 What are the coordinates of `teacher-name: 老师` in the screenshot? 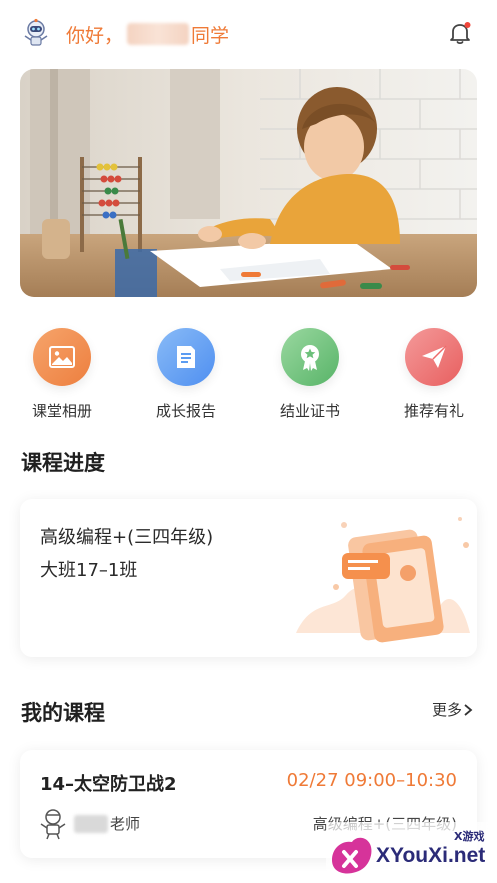 It's located at (107, 823).